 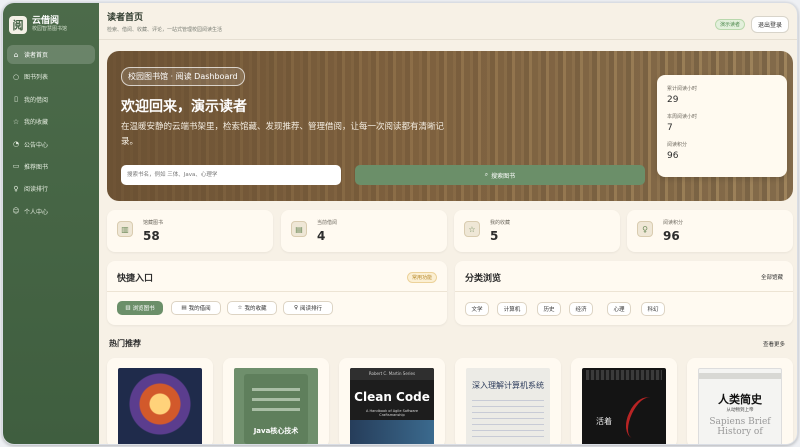 I want to click on common-functions-badge: 常用功能, so click(x=421, y=277).